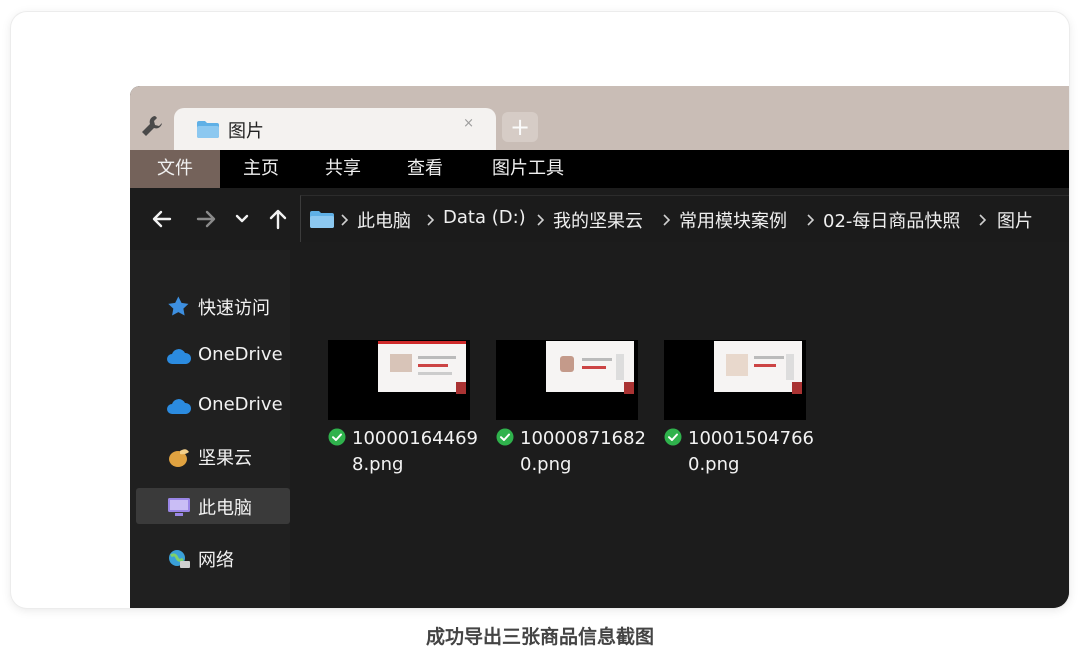 This screenshot has width=1080, height=652. I want to click on forward-arrow-icon, so click(206, 219).